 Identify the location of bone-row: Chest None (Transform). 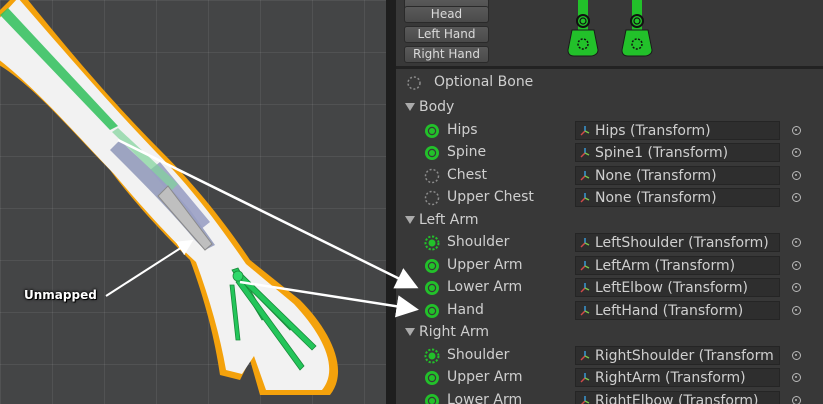
(609, 176).